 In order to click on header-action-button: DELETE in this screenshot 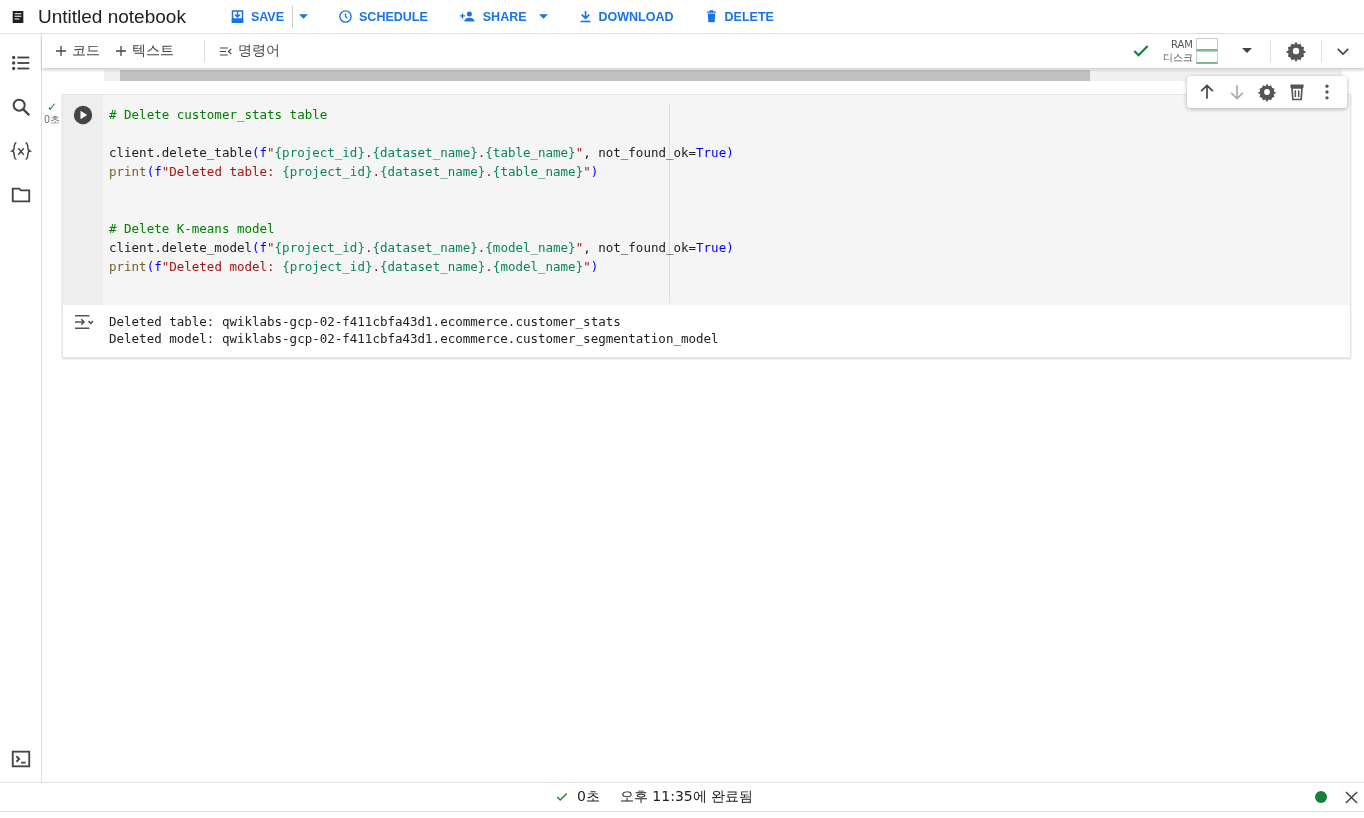, I will do `click(738, 16)`.